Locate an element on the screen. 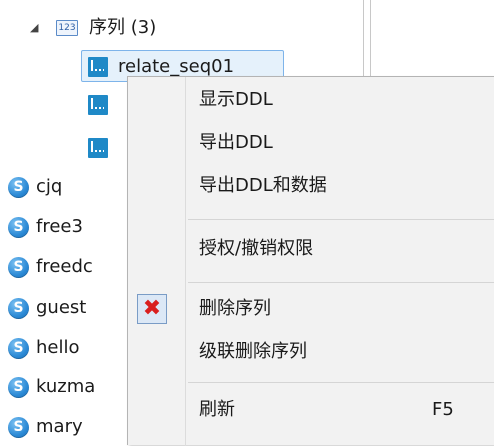 The height and width of the screenshot is (446, 494). menu-item-label: 刷新 is located at coordinates (217, 409).